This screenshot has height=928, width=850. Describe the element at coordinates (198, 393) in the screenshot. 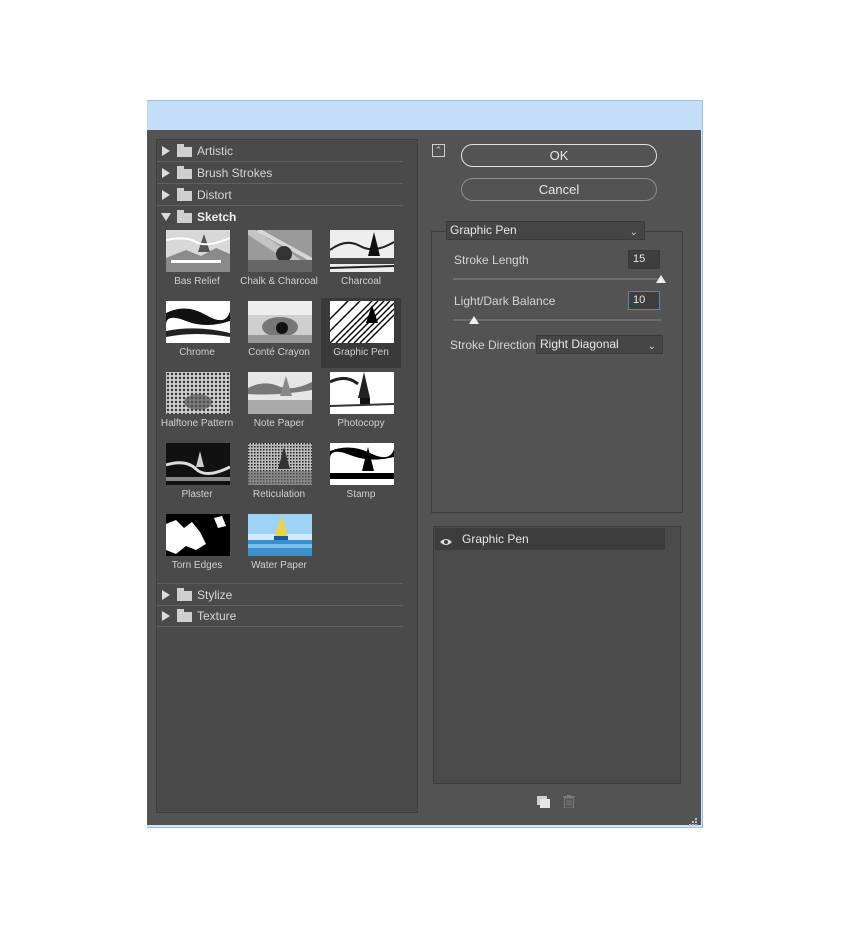

I see `halftone-pattern-thumbnail` at that location.